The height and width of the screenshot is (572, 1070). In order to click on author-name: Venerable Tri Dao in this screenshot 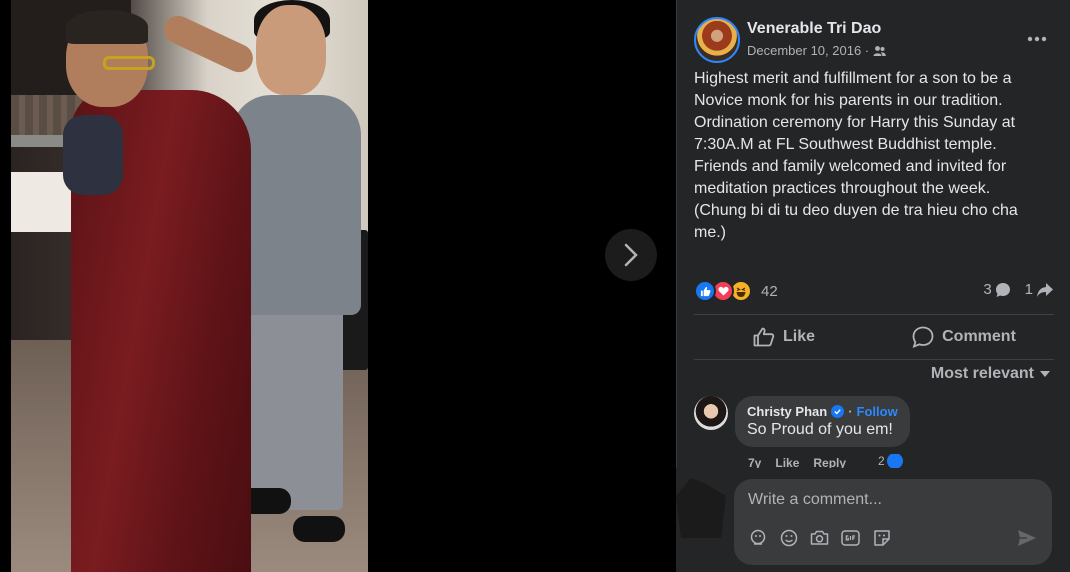, I will do `click(814, 29)`.